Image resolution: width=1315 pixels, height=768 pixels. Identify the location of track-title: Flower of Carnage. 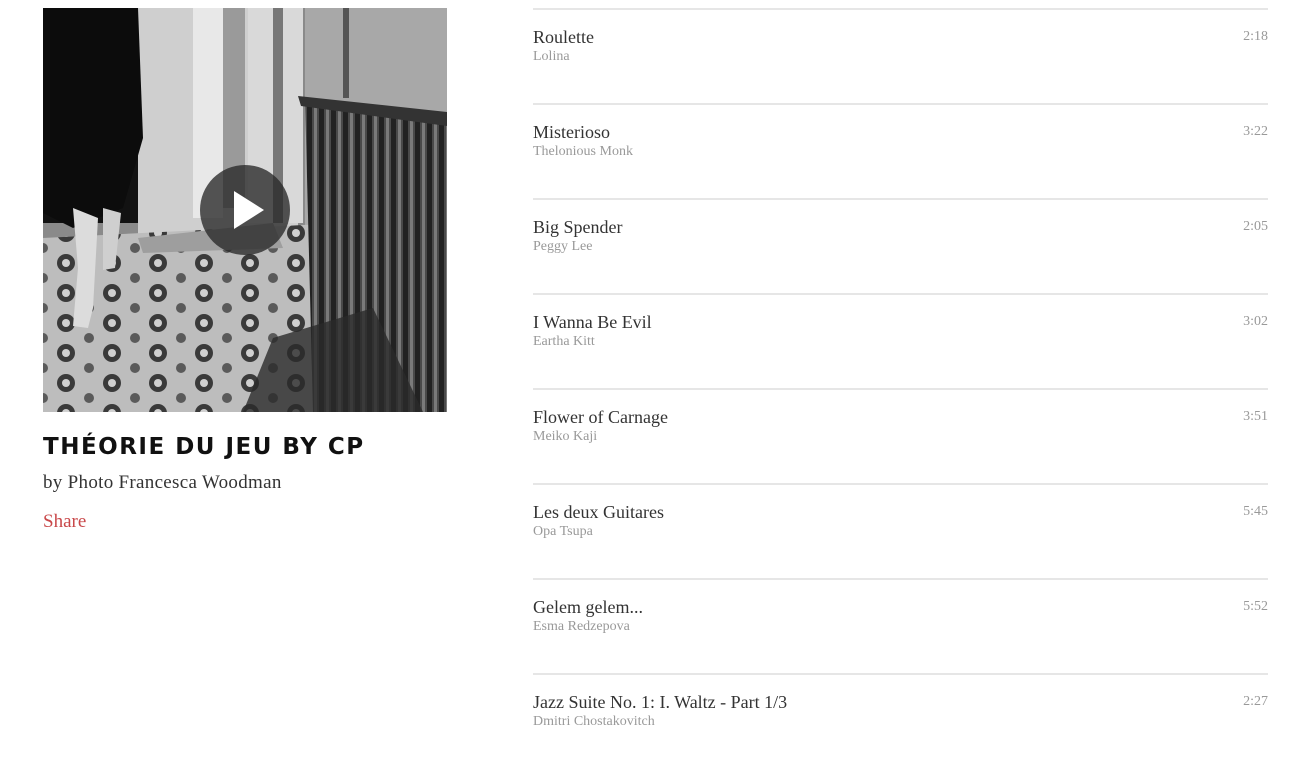
(600, 417).